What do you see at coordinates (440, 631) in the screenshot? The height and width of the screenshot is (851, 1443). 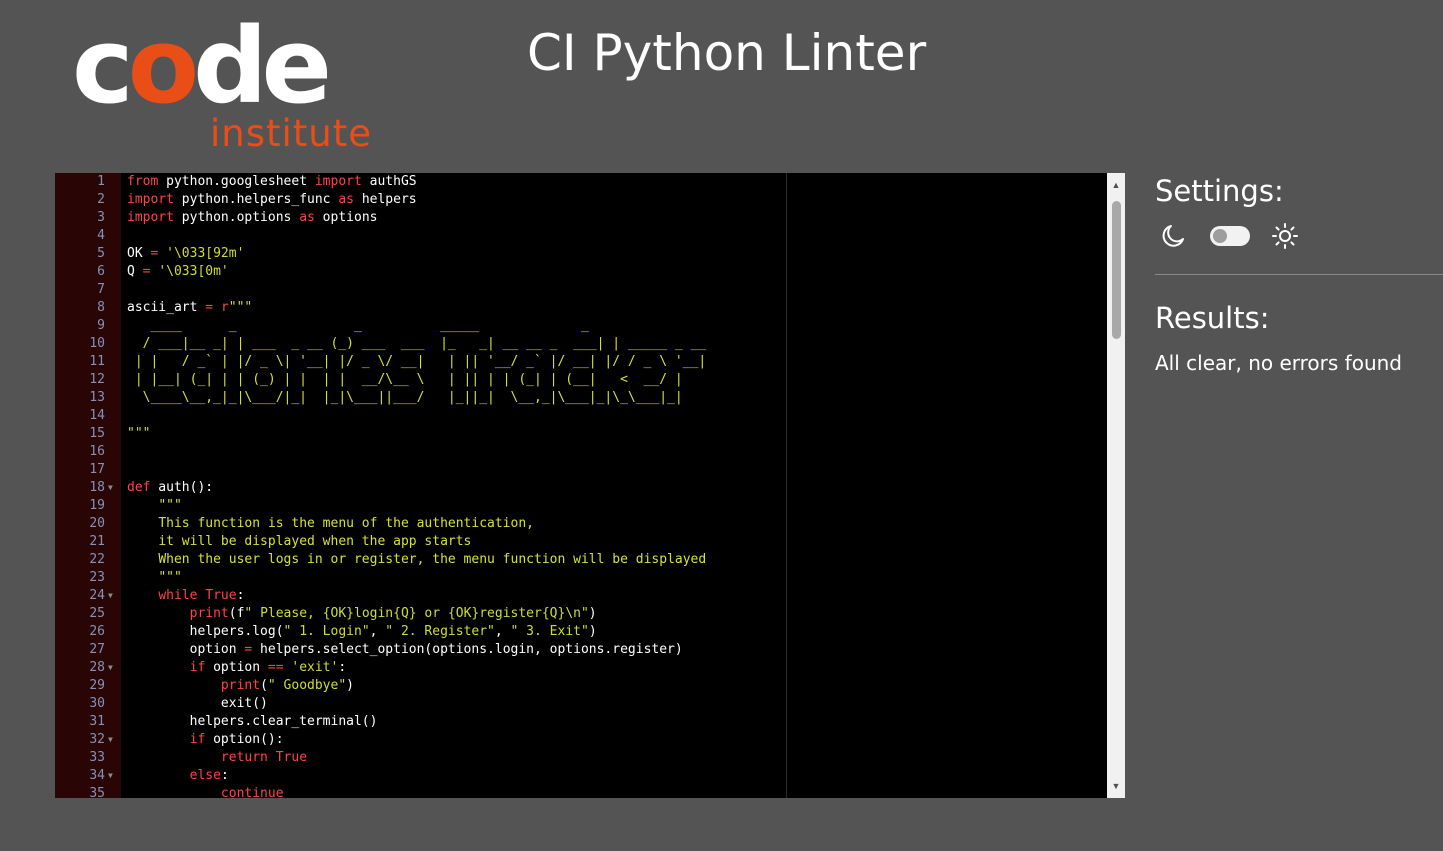 I see `code-token: " 2. Register"` at bounding box center [440, 631].